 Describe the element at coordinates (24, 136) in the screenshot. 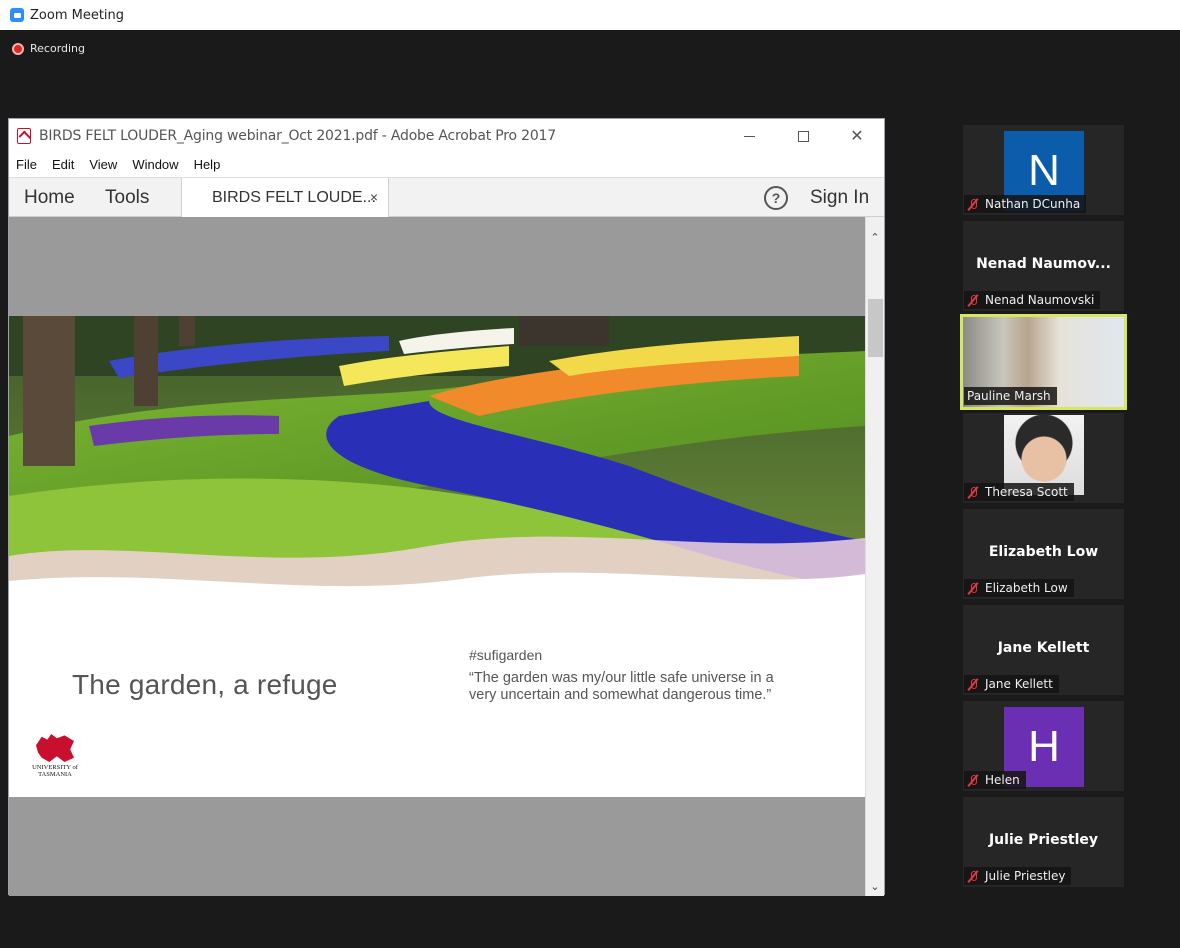

I see `pdf-file-icon` at that location.